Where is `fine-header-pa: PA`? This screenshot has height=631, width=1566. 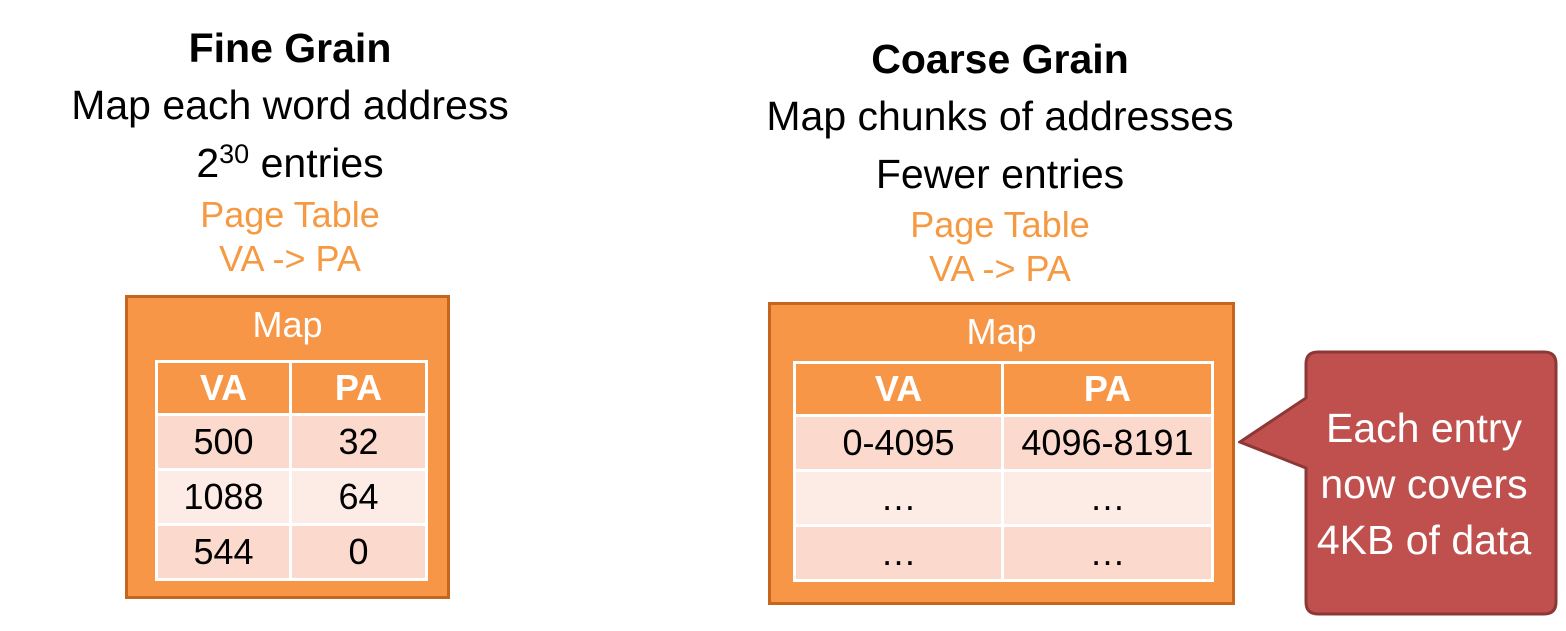 fine-header-pa: PA is located at coordinates (358, 388).